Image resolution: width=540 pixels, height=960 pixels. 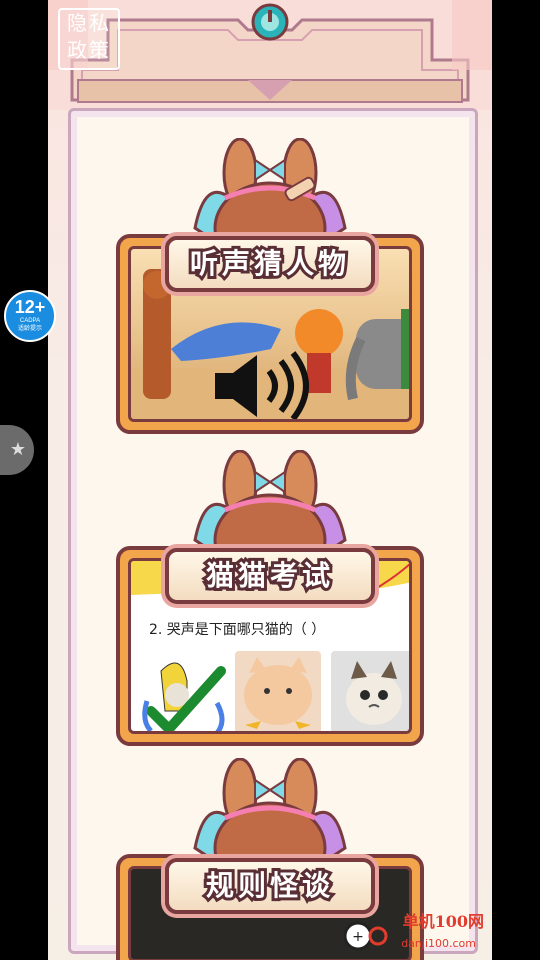 I want to click on floating-favorite-button: ★, so click(x=17, y=450).